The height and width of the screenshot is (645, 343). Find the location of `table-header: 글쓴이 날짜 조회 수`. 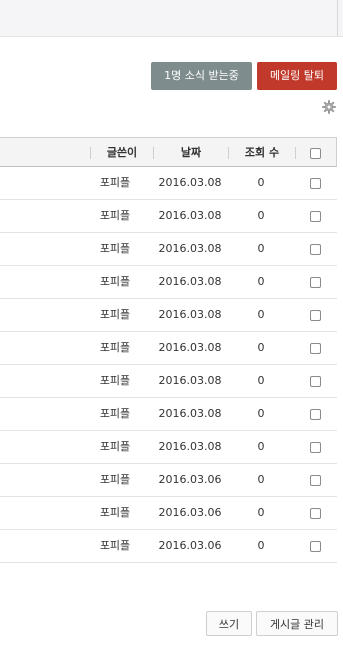

table-header: 글쓴이 날짜 조회 수 is located at coordinates (168, 152).